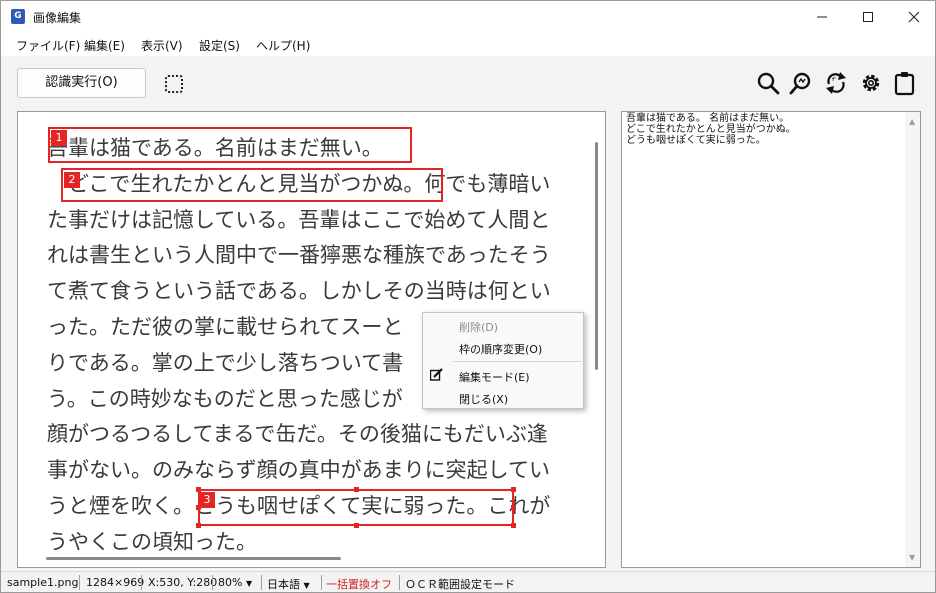  I want to click on language-dropdown: 日本語 ▼, so click(288, 584).